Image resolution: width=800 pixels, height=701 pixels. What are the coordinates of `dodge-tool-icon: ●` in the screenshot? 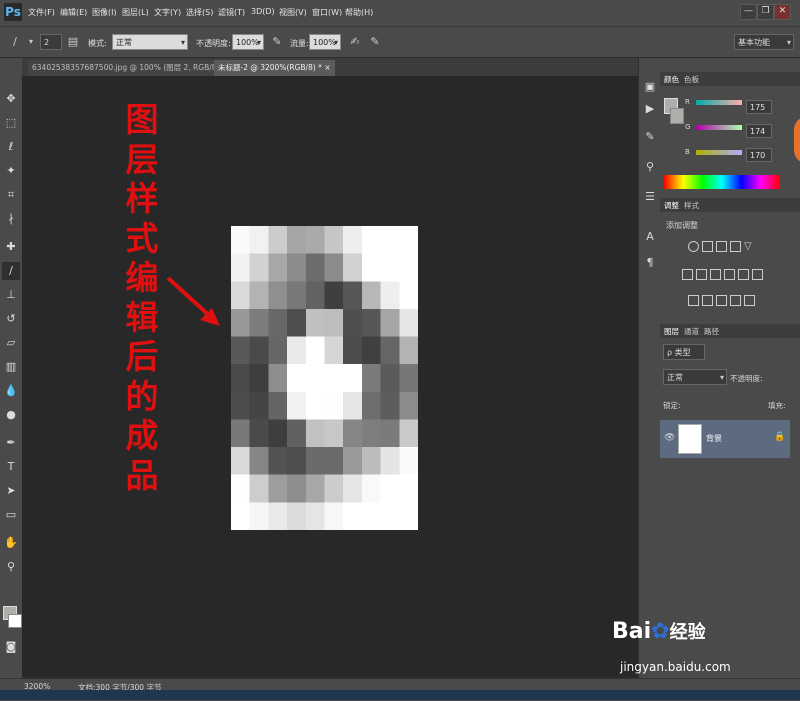 It's located at (11, 415).